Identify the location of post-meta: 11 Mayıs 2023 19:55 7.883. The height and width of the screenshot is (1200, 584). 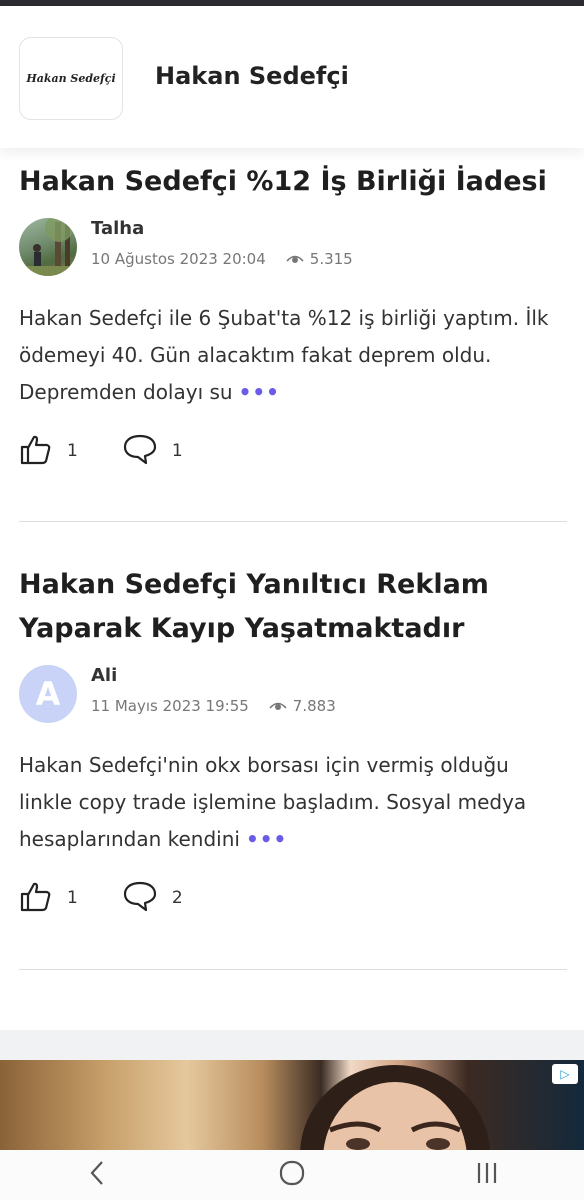
(213, 706).